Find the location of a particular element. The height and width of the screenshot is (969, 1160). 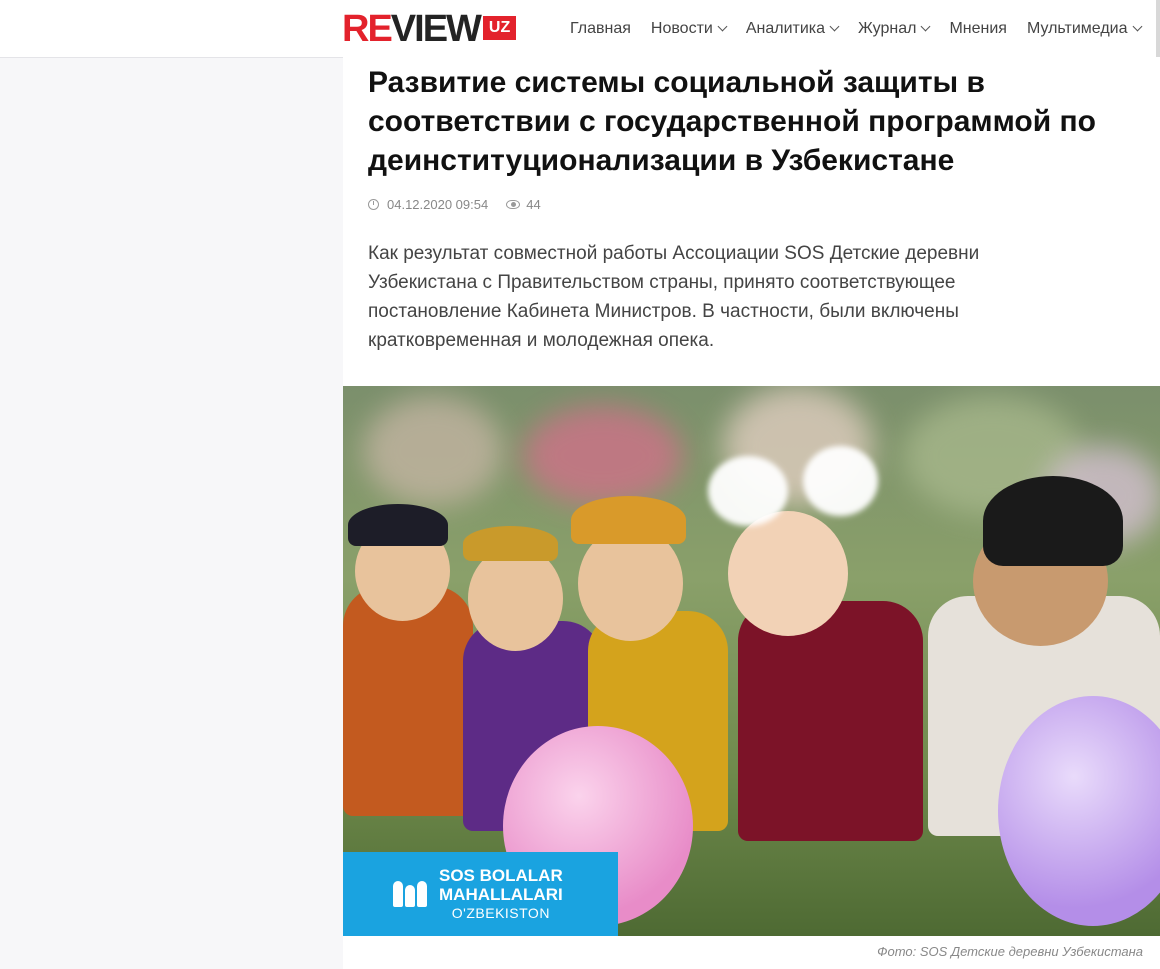

nav-item-label: Журнал is located at coordinates (887, 28).